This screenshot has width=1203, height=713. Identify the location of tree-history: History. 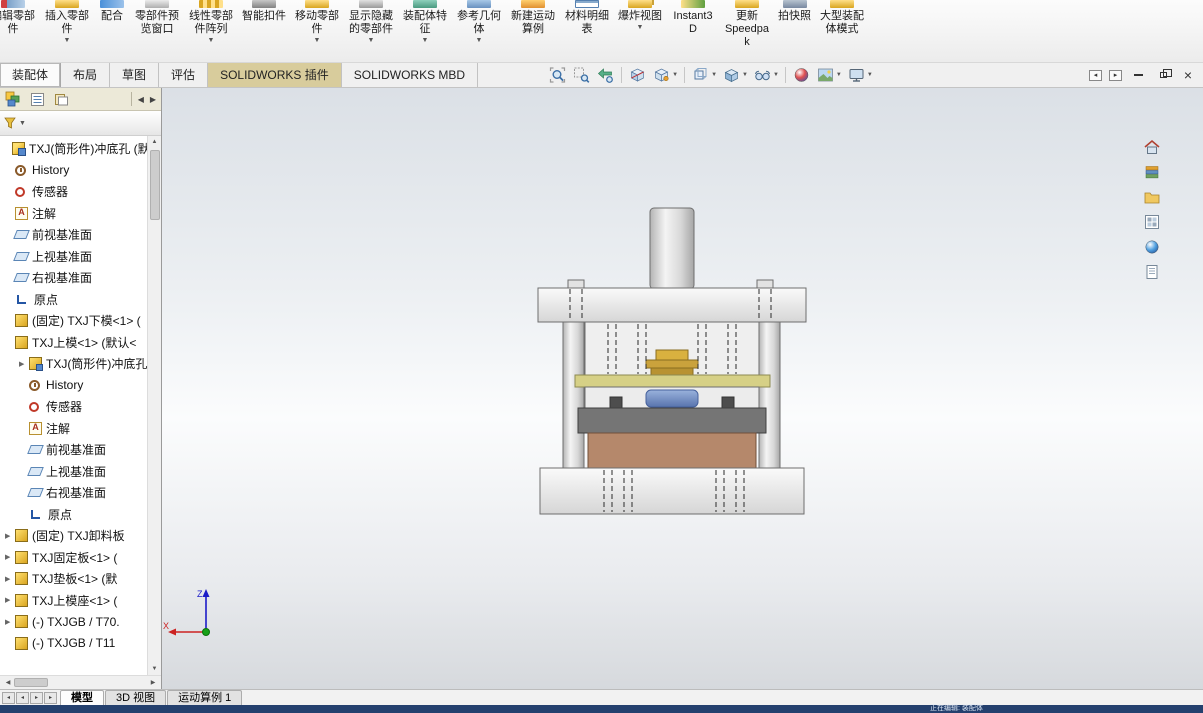
(73, 171).